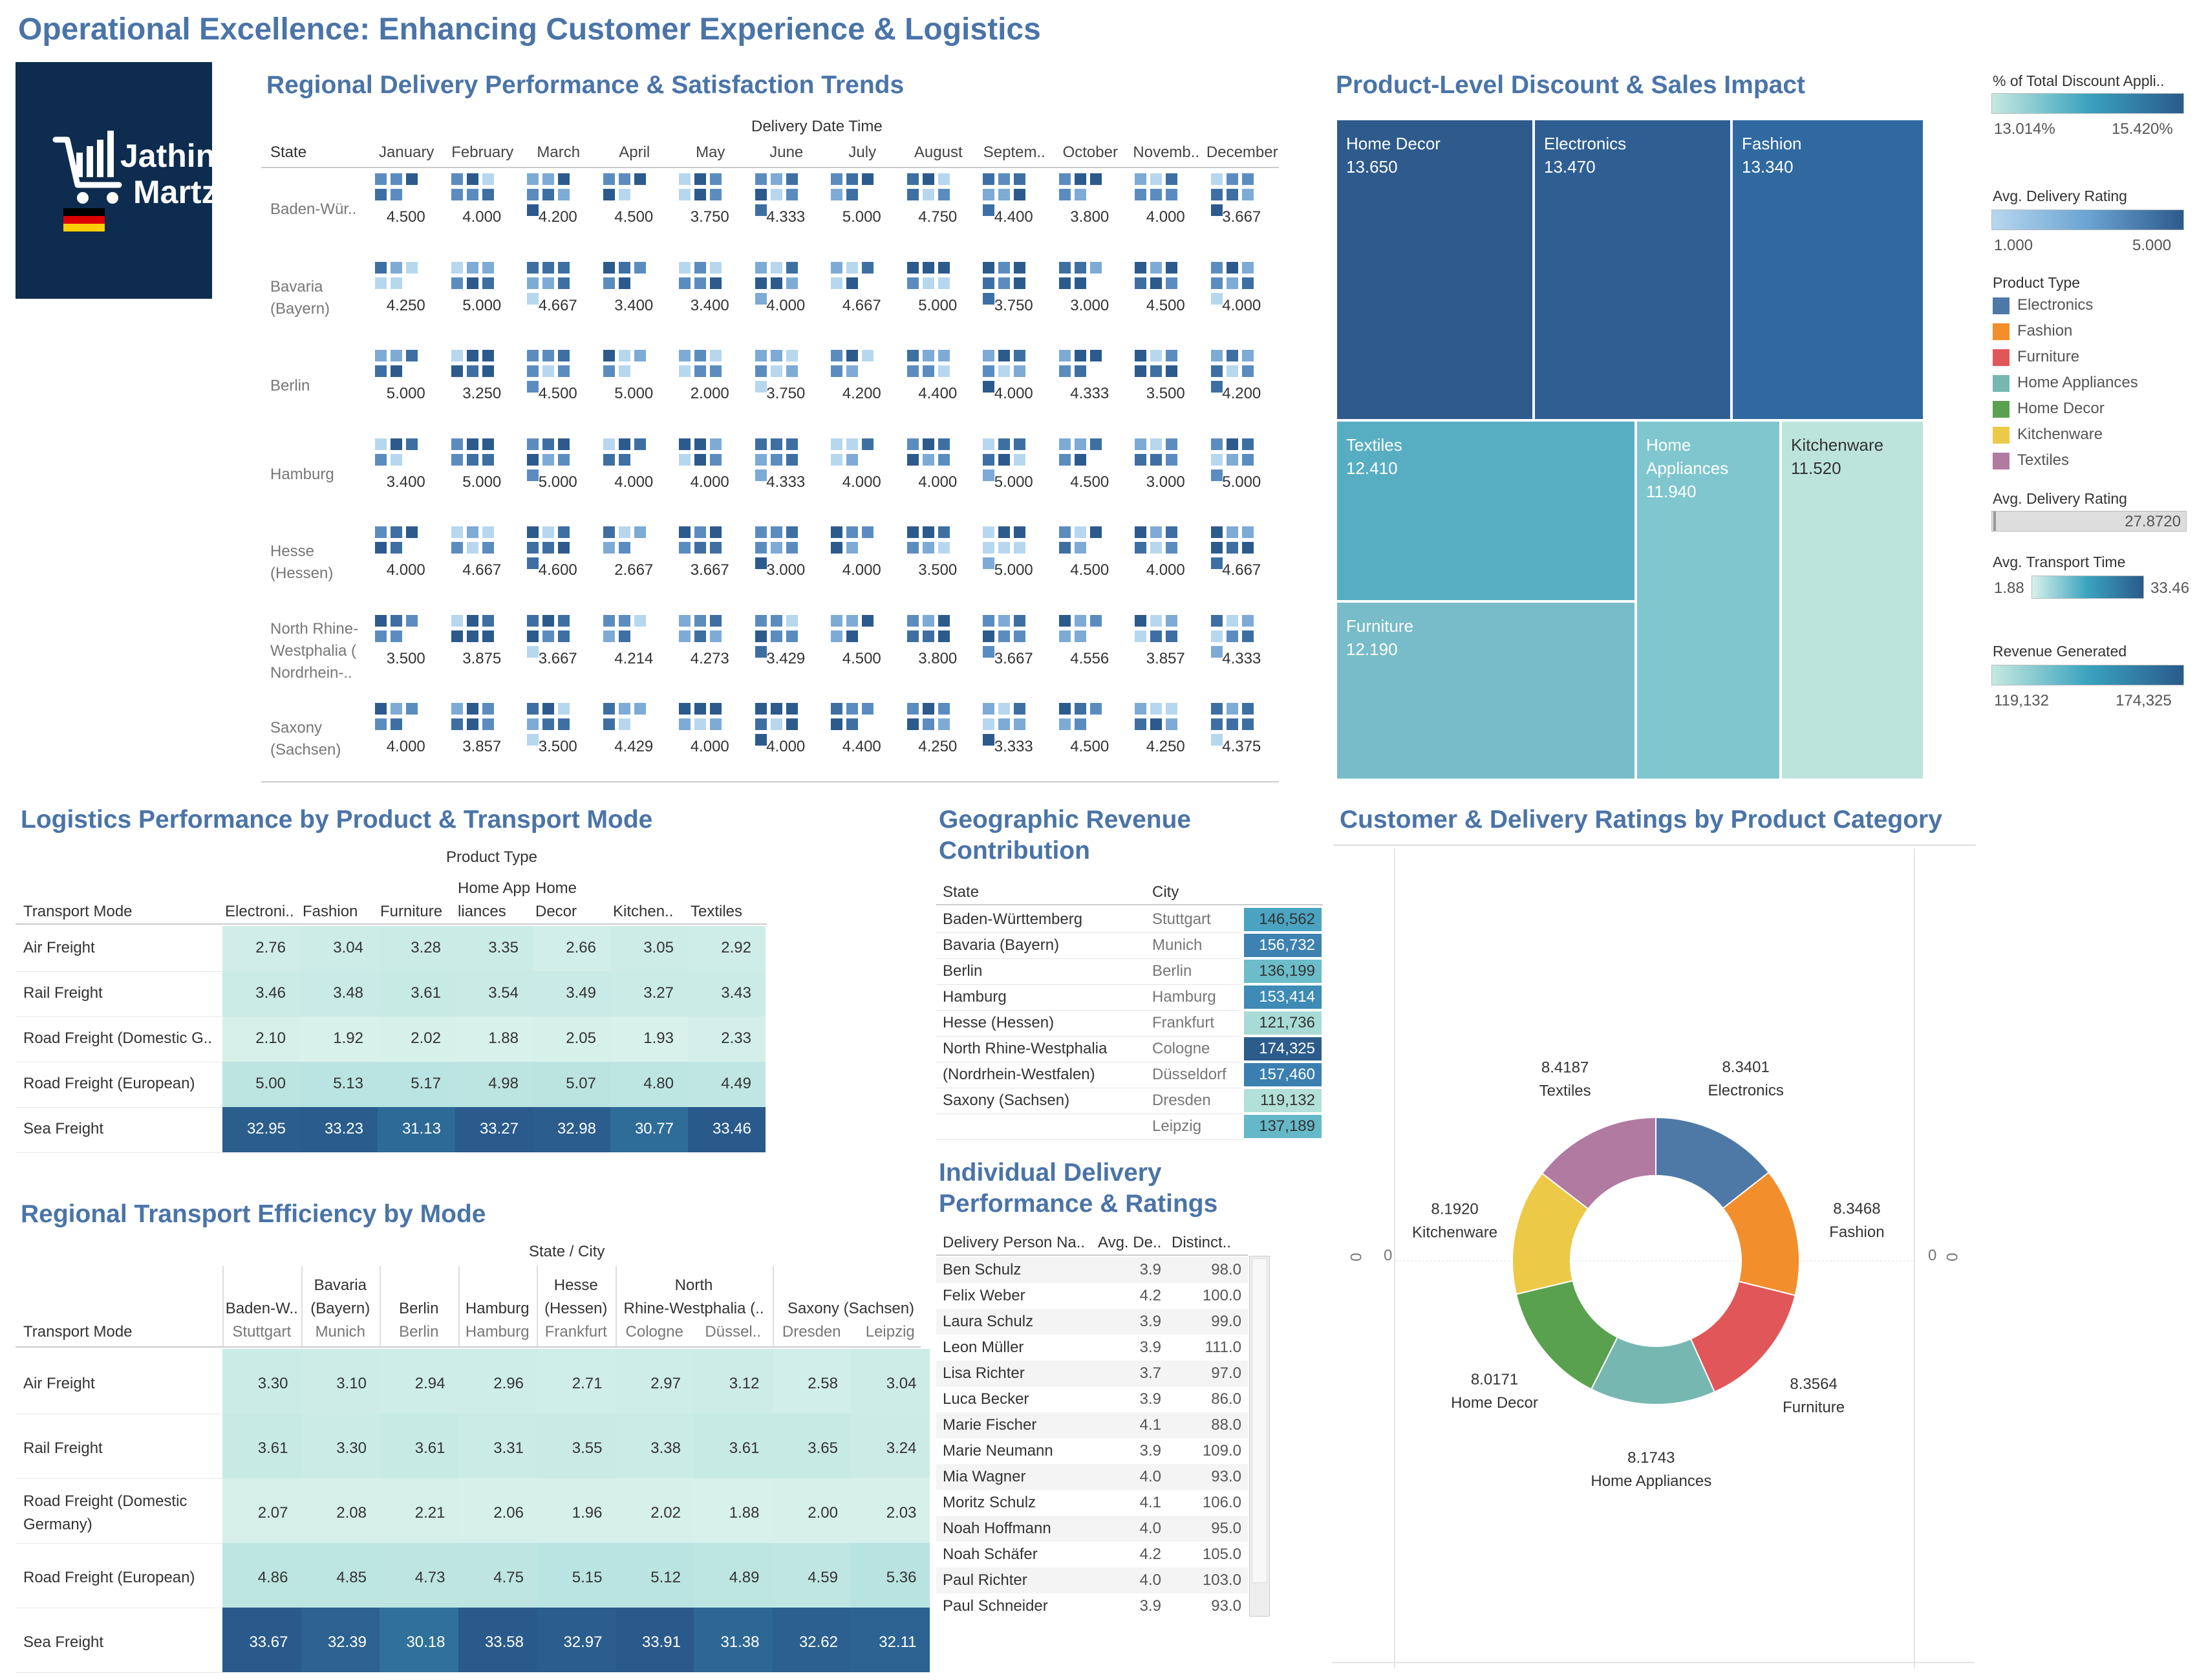 The width and height of the screenshot is (2197, 1680). I want to click on donut-value-label: 8.0171, so click(1494, 1379).